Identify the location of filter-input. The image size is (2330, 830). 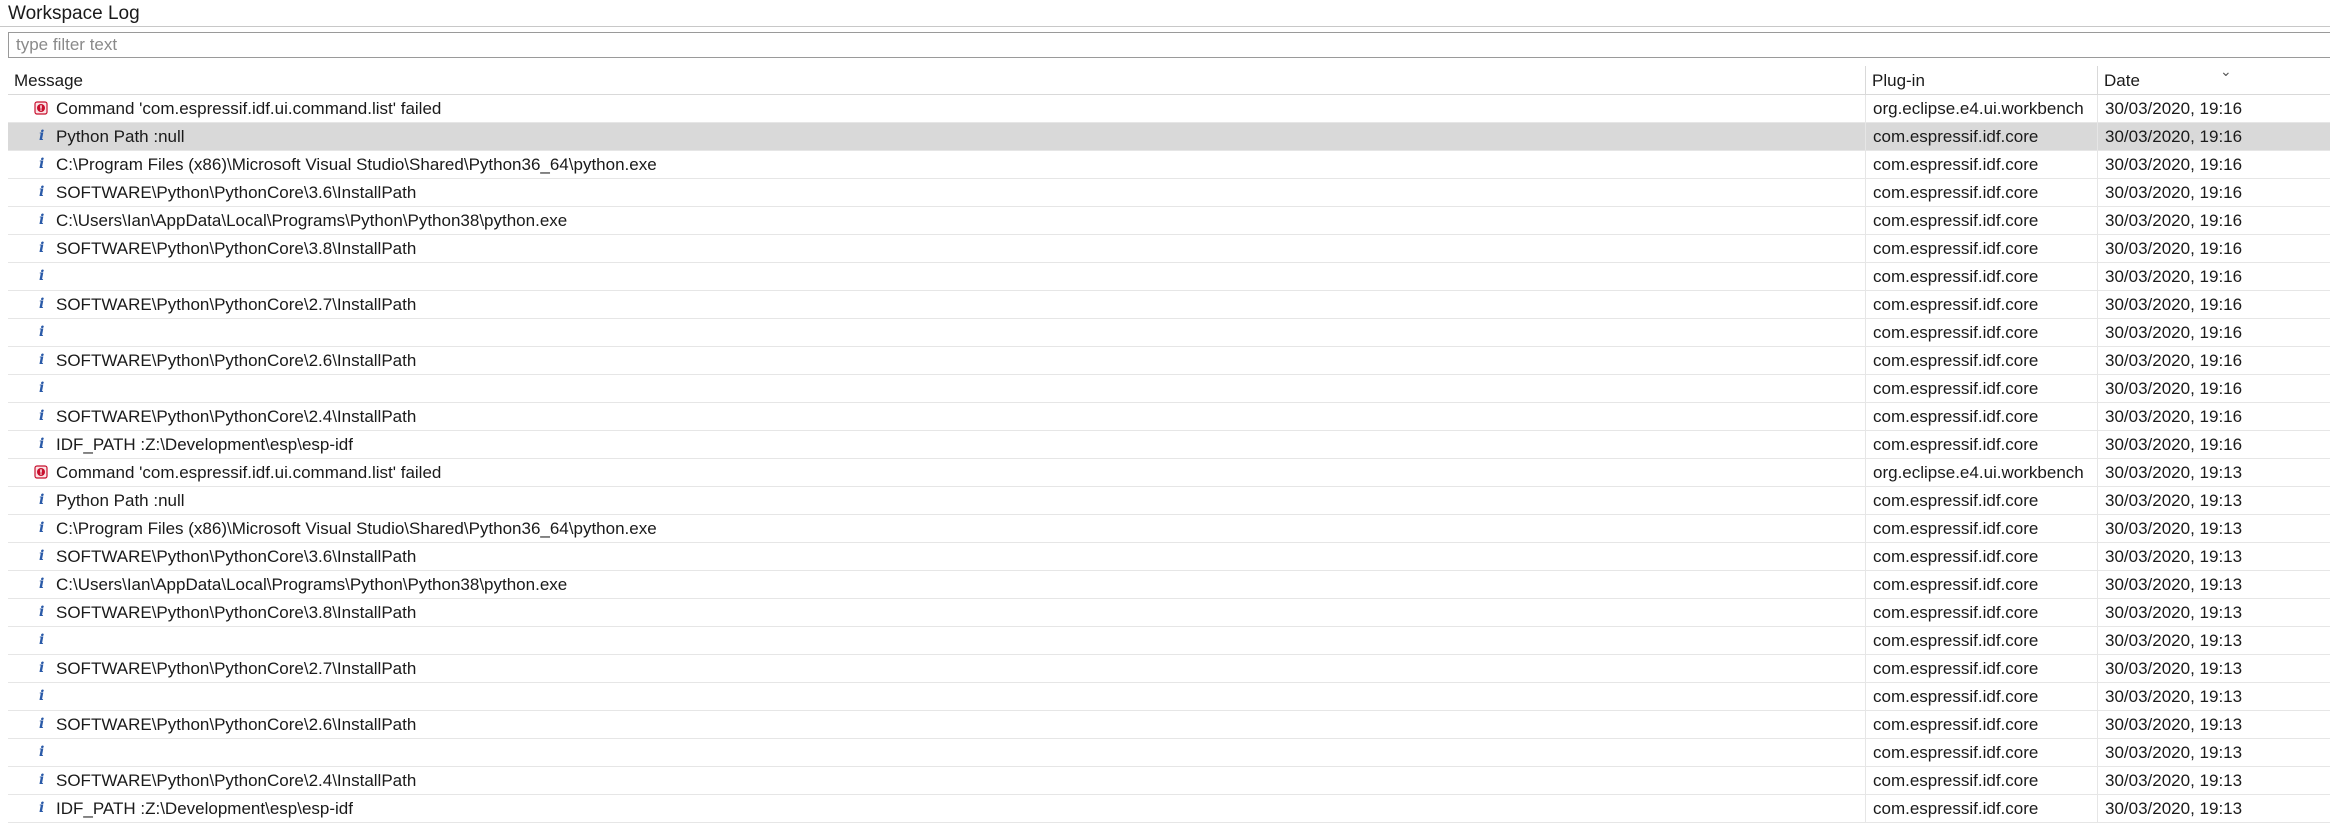
(1169, 45).